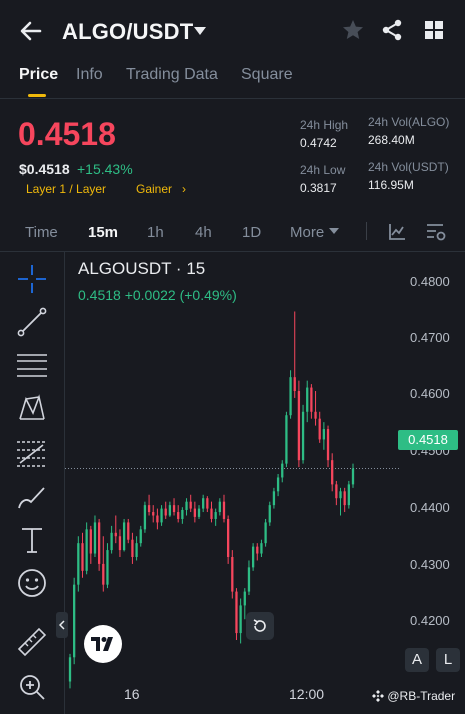 Image resolution: width=465 pixels, height=714 pixels. What do you see at coordinates (413, 696) in the screenshot?
I see `watermark: @RB-Trader` at bounding box center [413, 696].